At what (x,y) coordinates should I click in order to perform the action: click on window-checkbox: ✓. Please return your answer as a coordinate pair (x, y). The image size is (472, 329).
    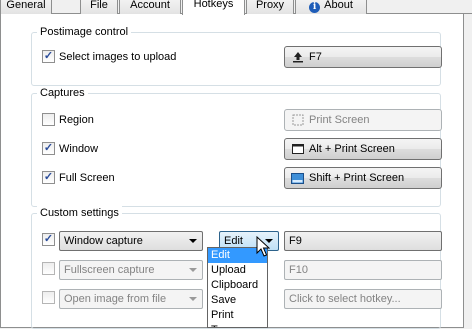
    Looking at the image, I should click on (48, 148).